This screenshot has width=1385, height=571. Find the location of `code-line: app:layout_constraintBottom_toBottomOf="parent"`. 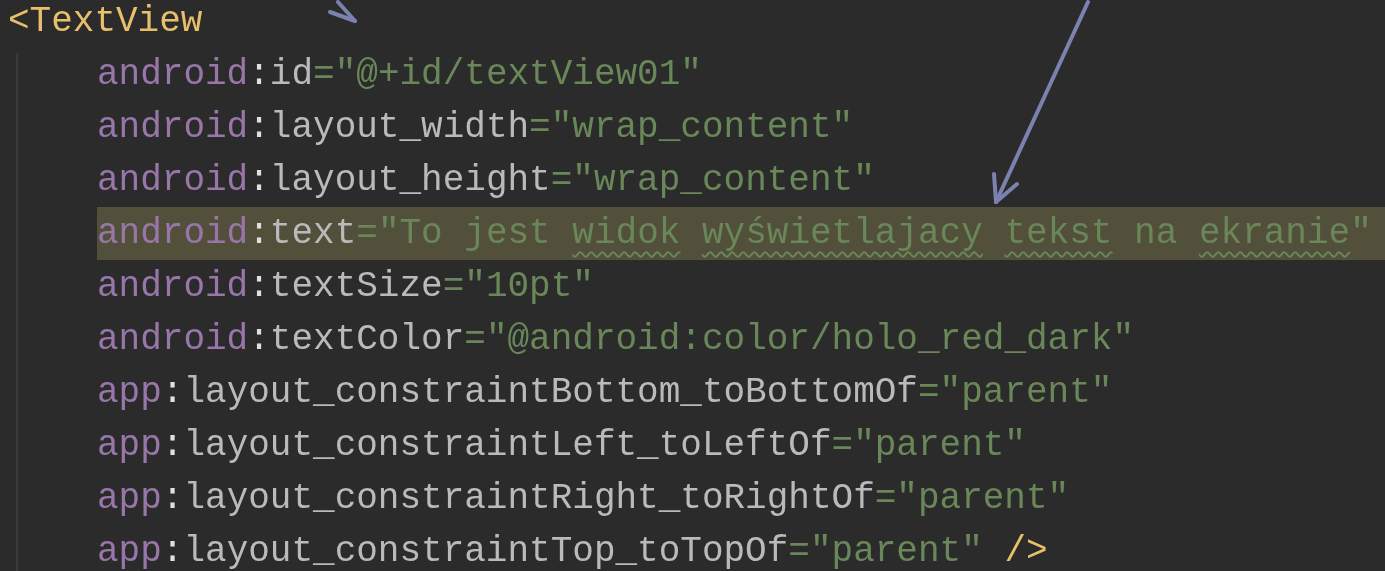

code-line: app:layout_constraintBottom_toBottomOf="parent" is located at coordinates (605, 393).